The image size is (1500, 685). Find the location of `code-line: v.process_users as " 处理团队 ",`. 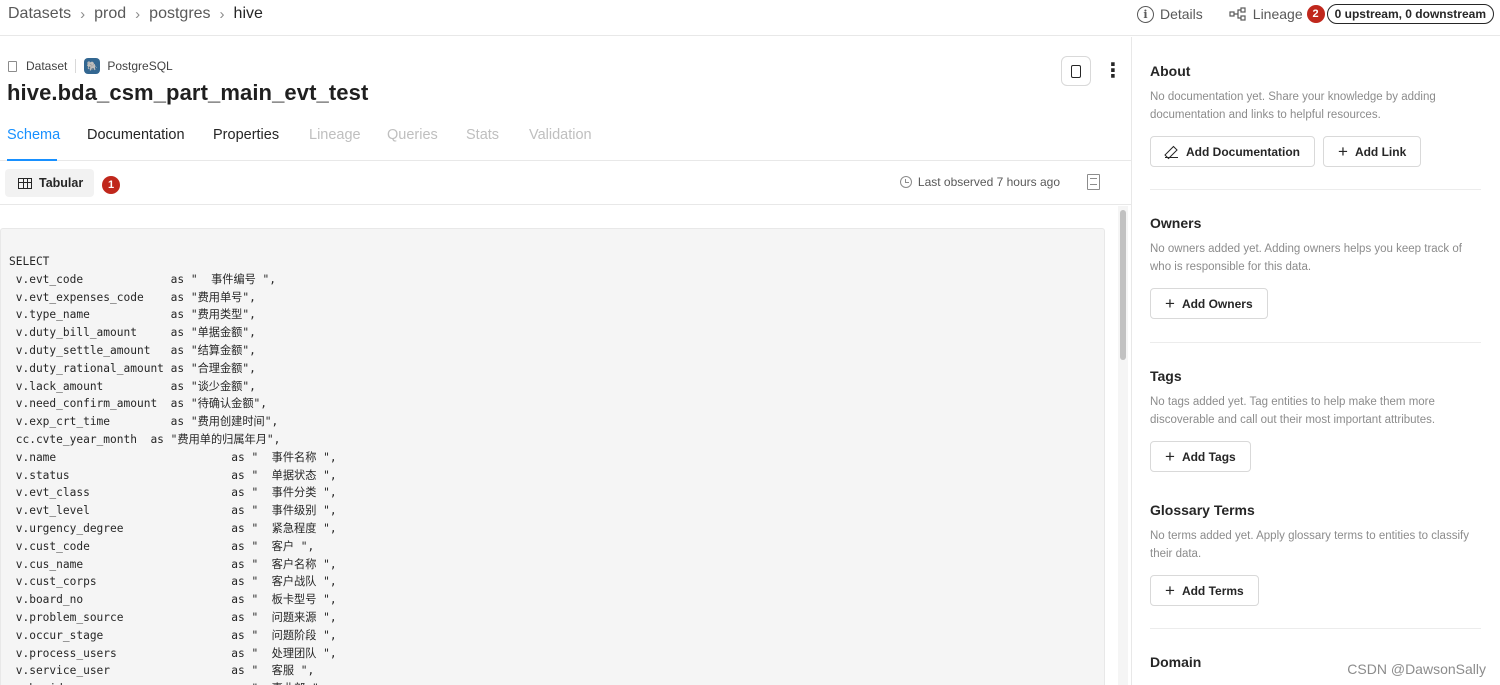

code-line: v.process_users as " 处理团队 ", is located at coordinates (173, 653).